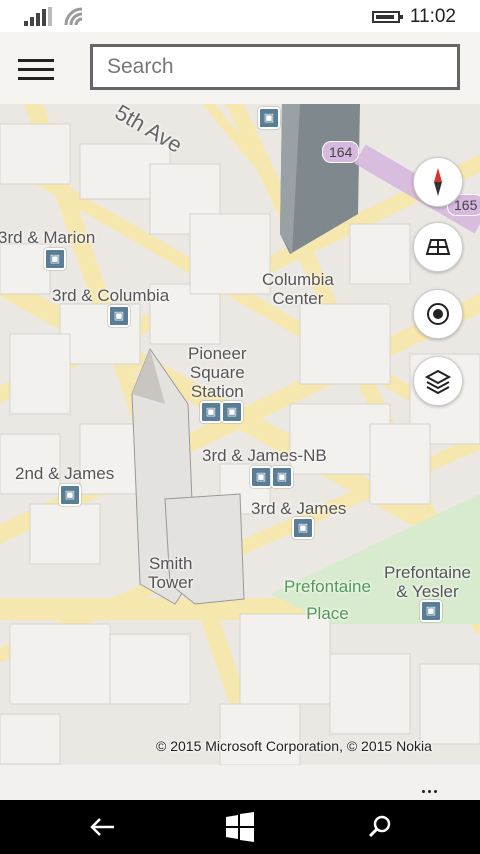  What do you see at coordinates (327, 600) in the screenshot?
I see `park-label-prefontaine-place: Prefontaine Place` at bounding box center [327, 600].